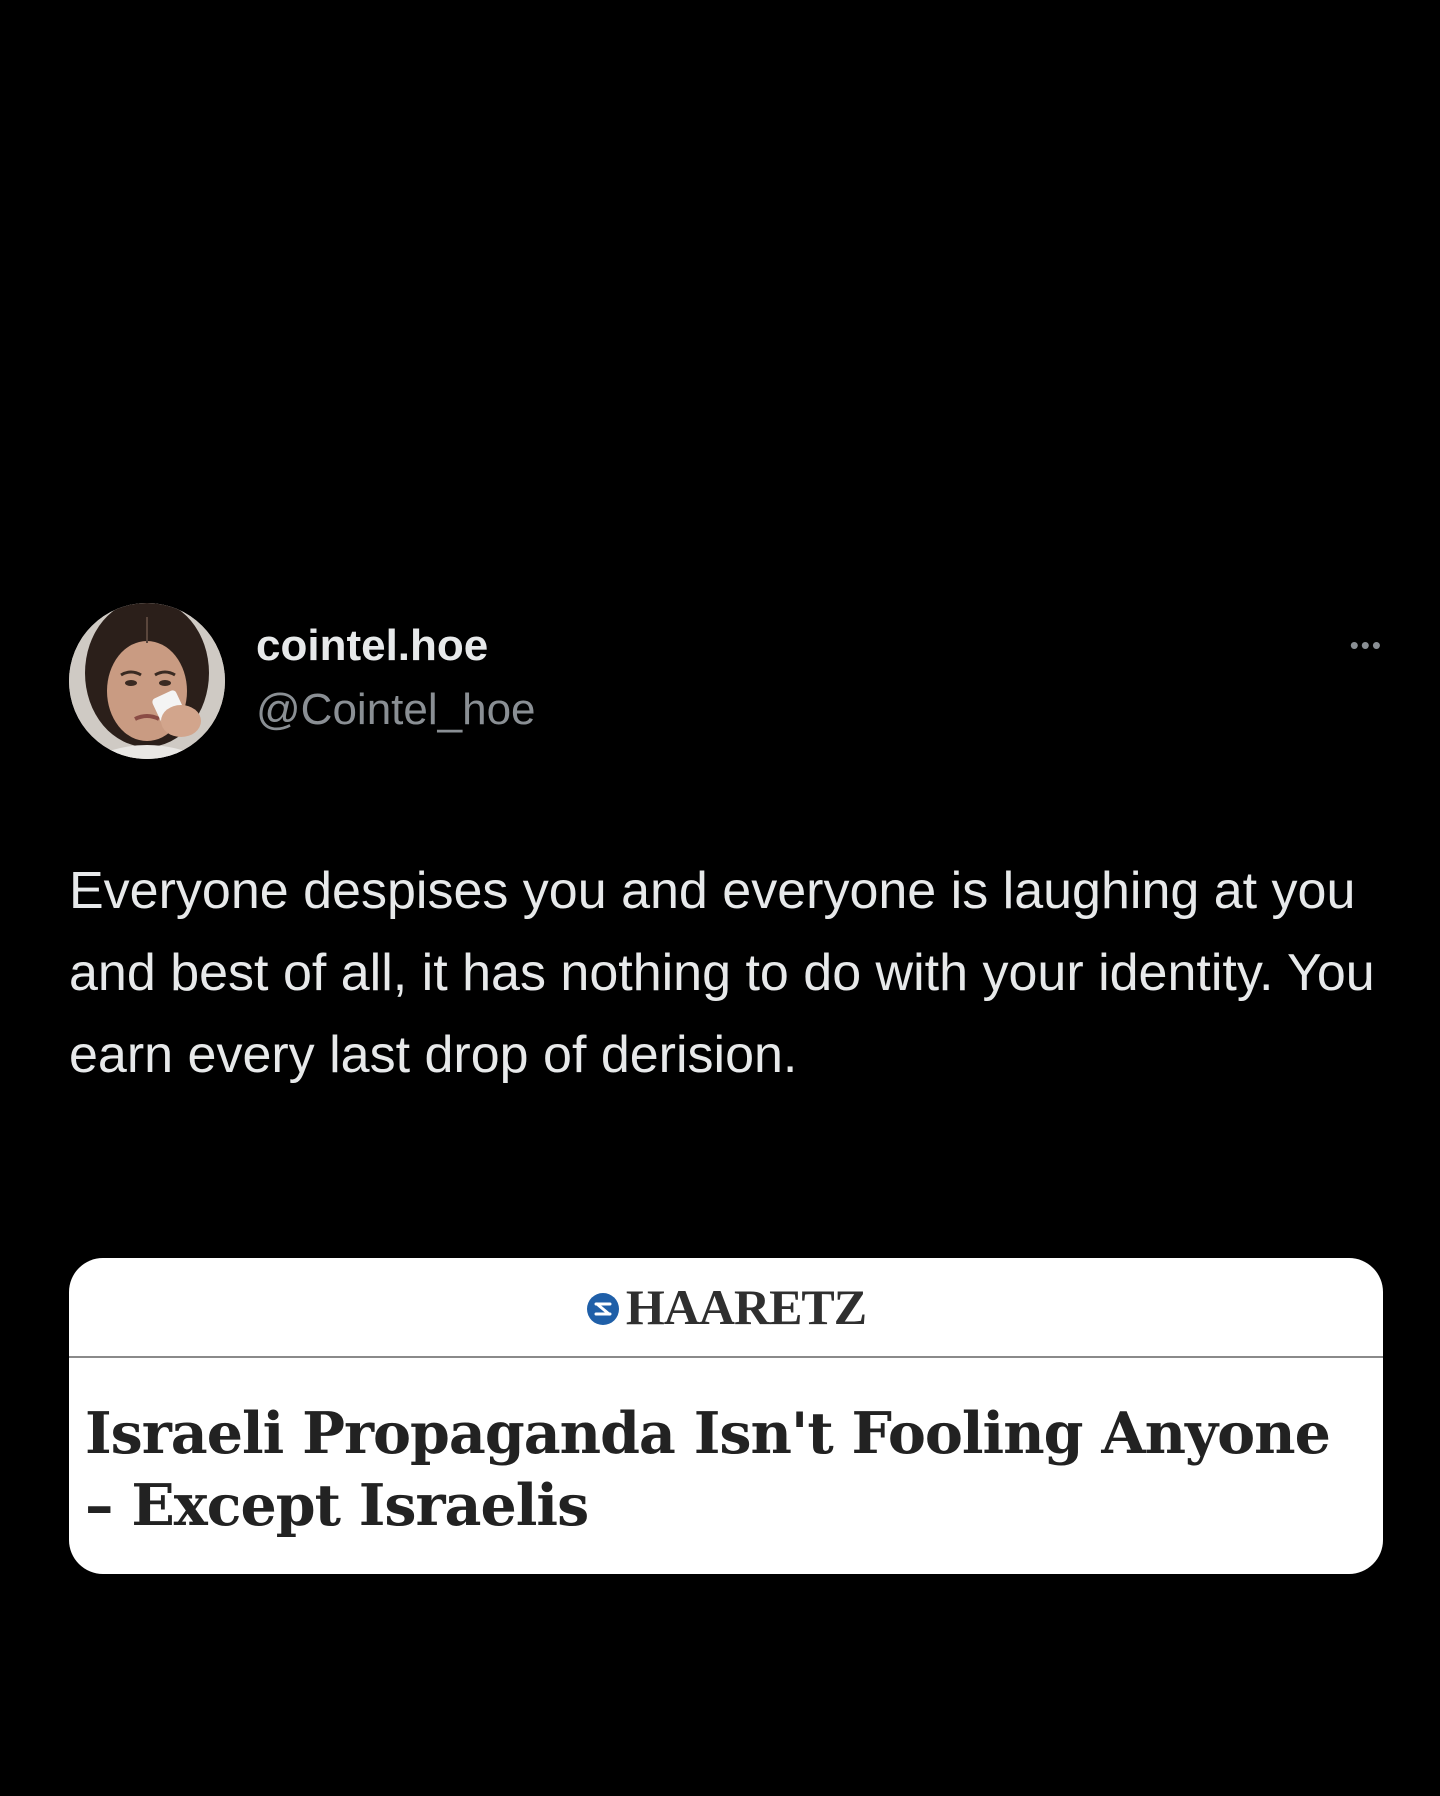 Image resolution: width=1440 pixels, height=1796 pixels. What do you see at coordinates (1366, 645) in the screenshot?
I see `more-options-icon: •••` at bounding box center [1366, 645].